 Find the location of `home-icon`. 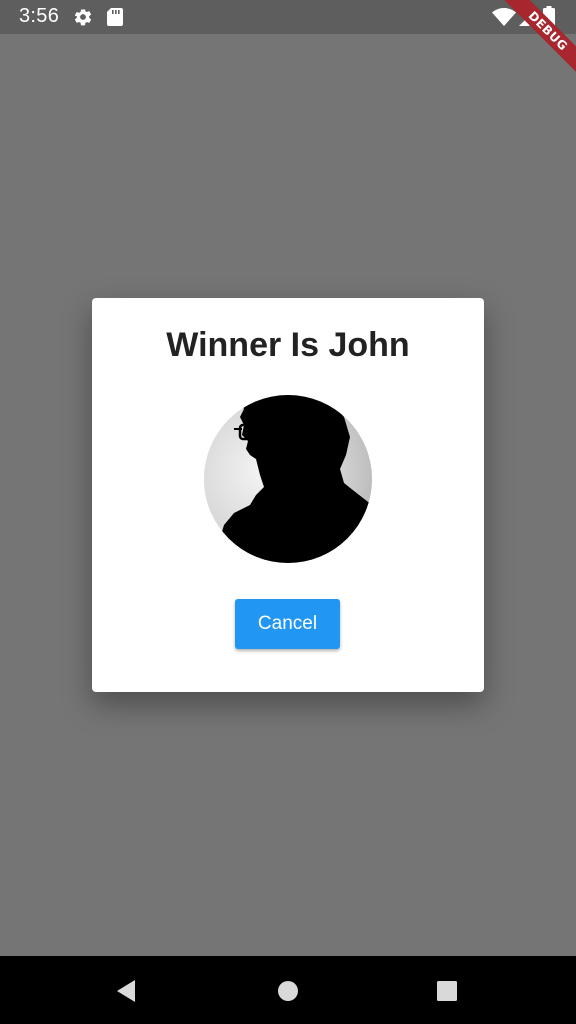

home-icon is located at coordinates (288, 991).